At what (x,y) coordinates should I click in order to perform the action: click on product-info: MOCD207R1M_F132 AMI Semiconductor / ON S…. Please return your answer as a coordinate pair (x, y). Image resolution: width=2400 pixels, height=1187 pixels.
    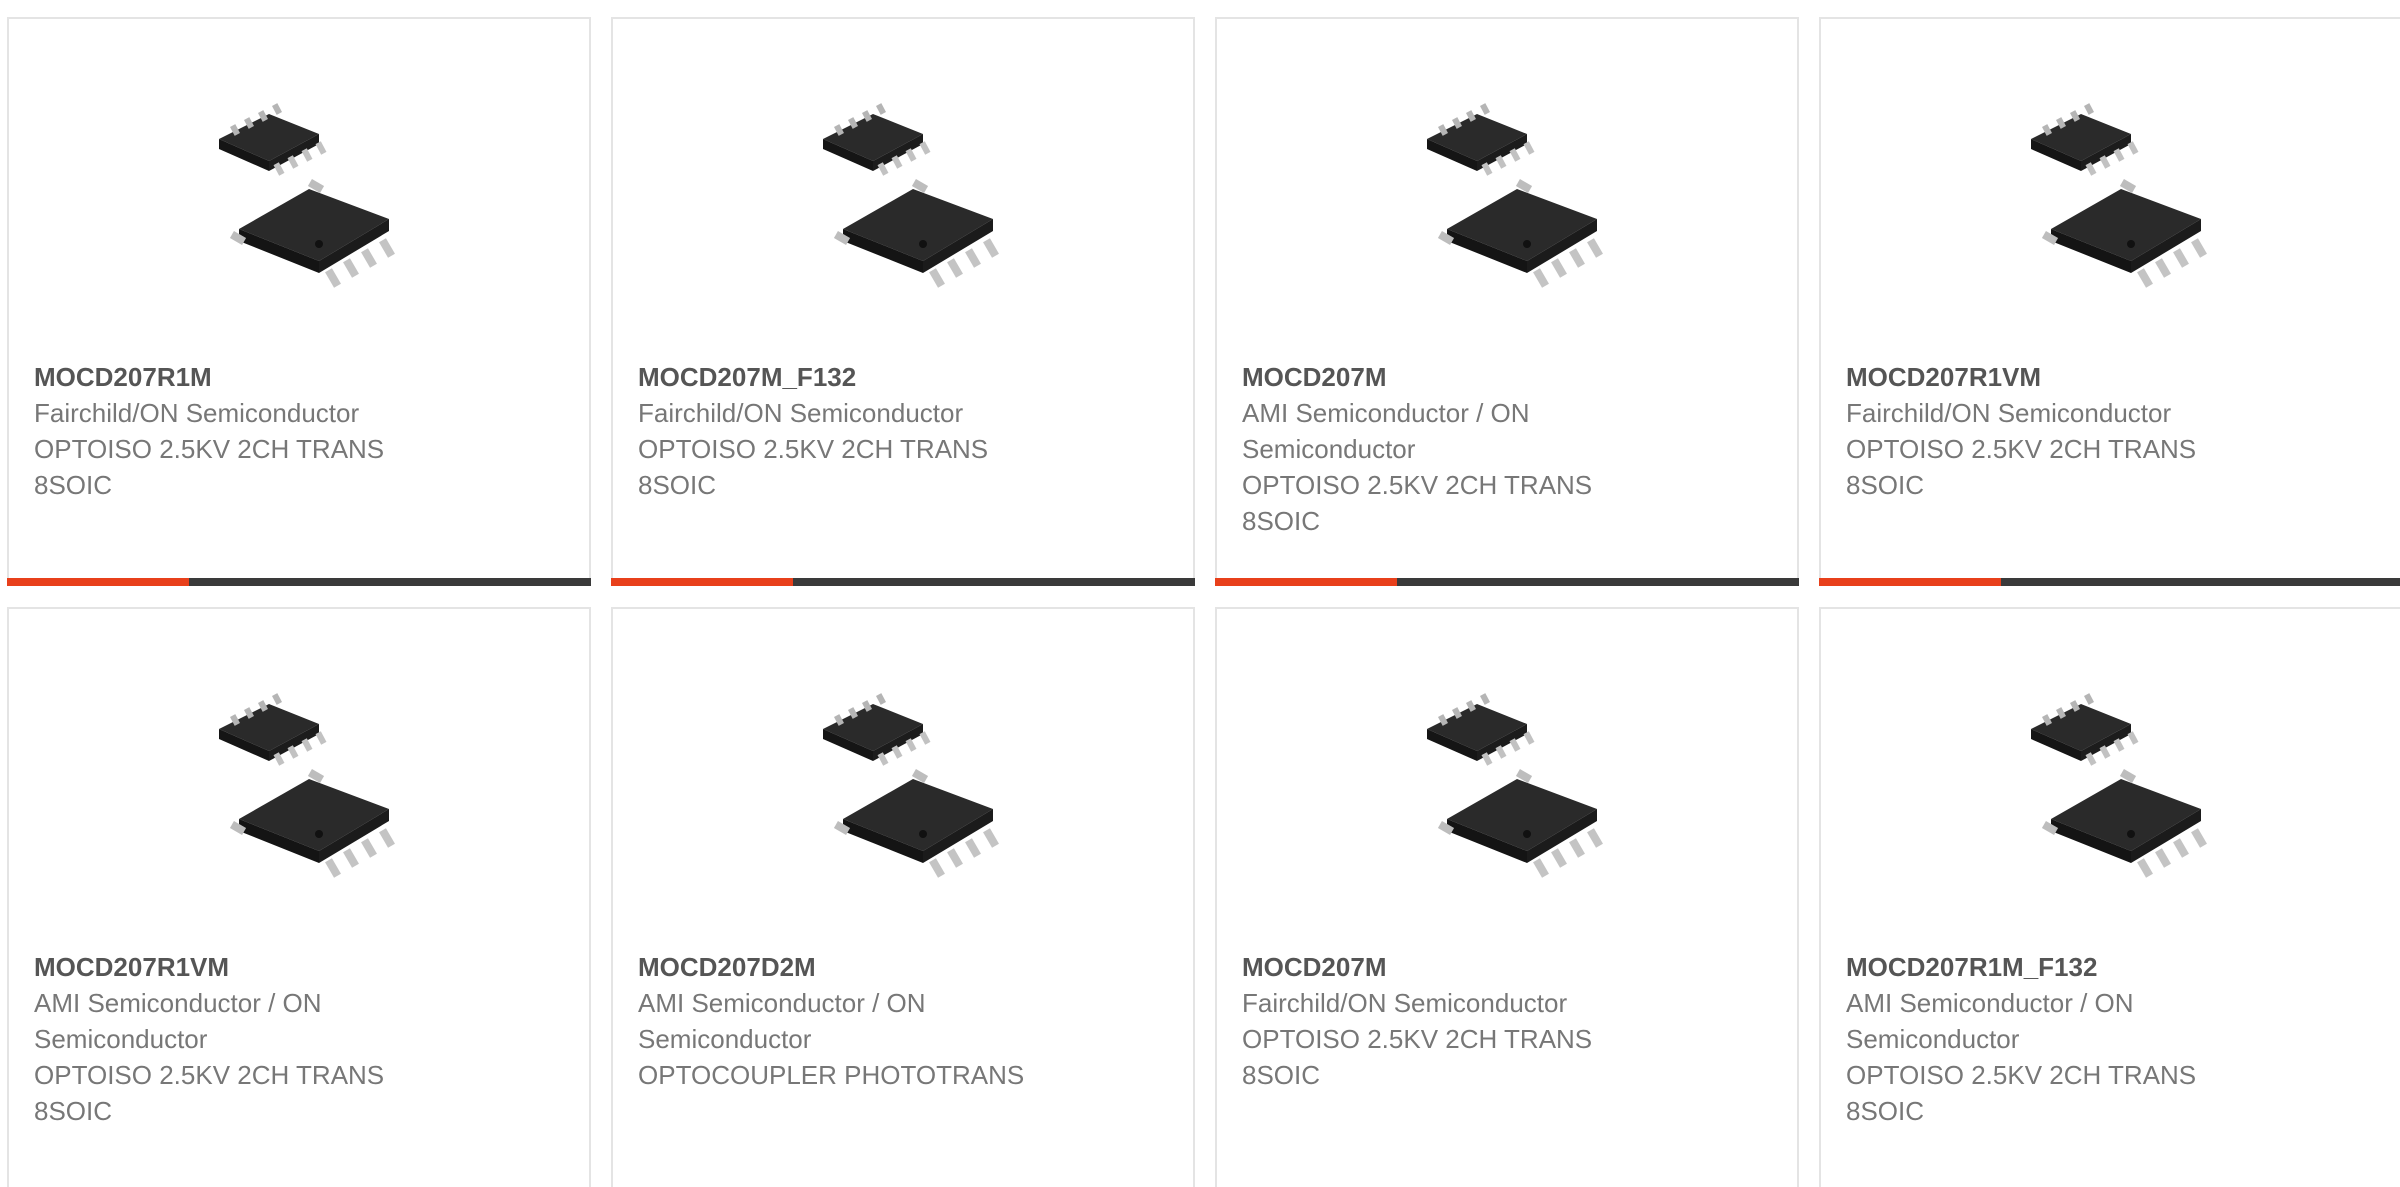
    Looking at the image, I should click on (2061, 1039).